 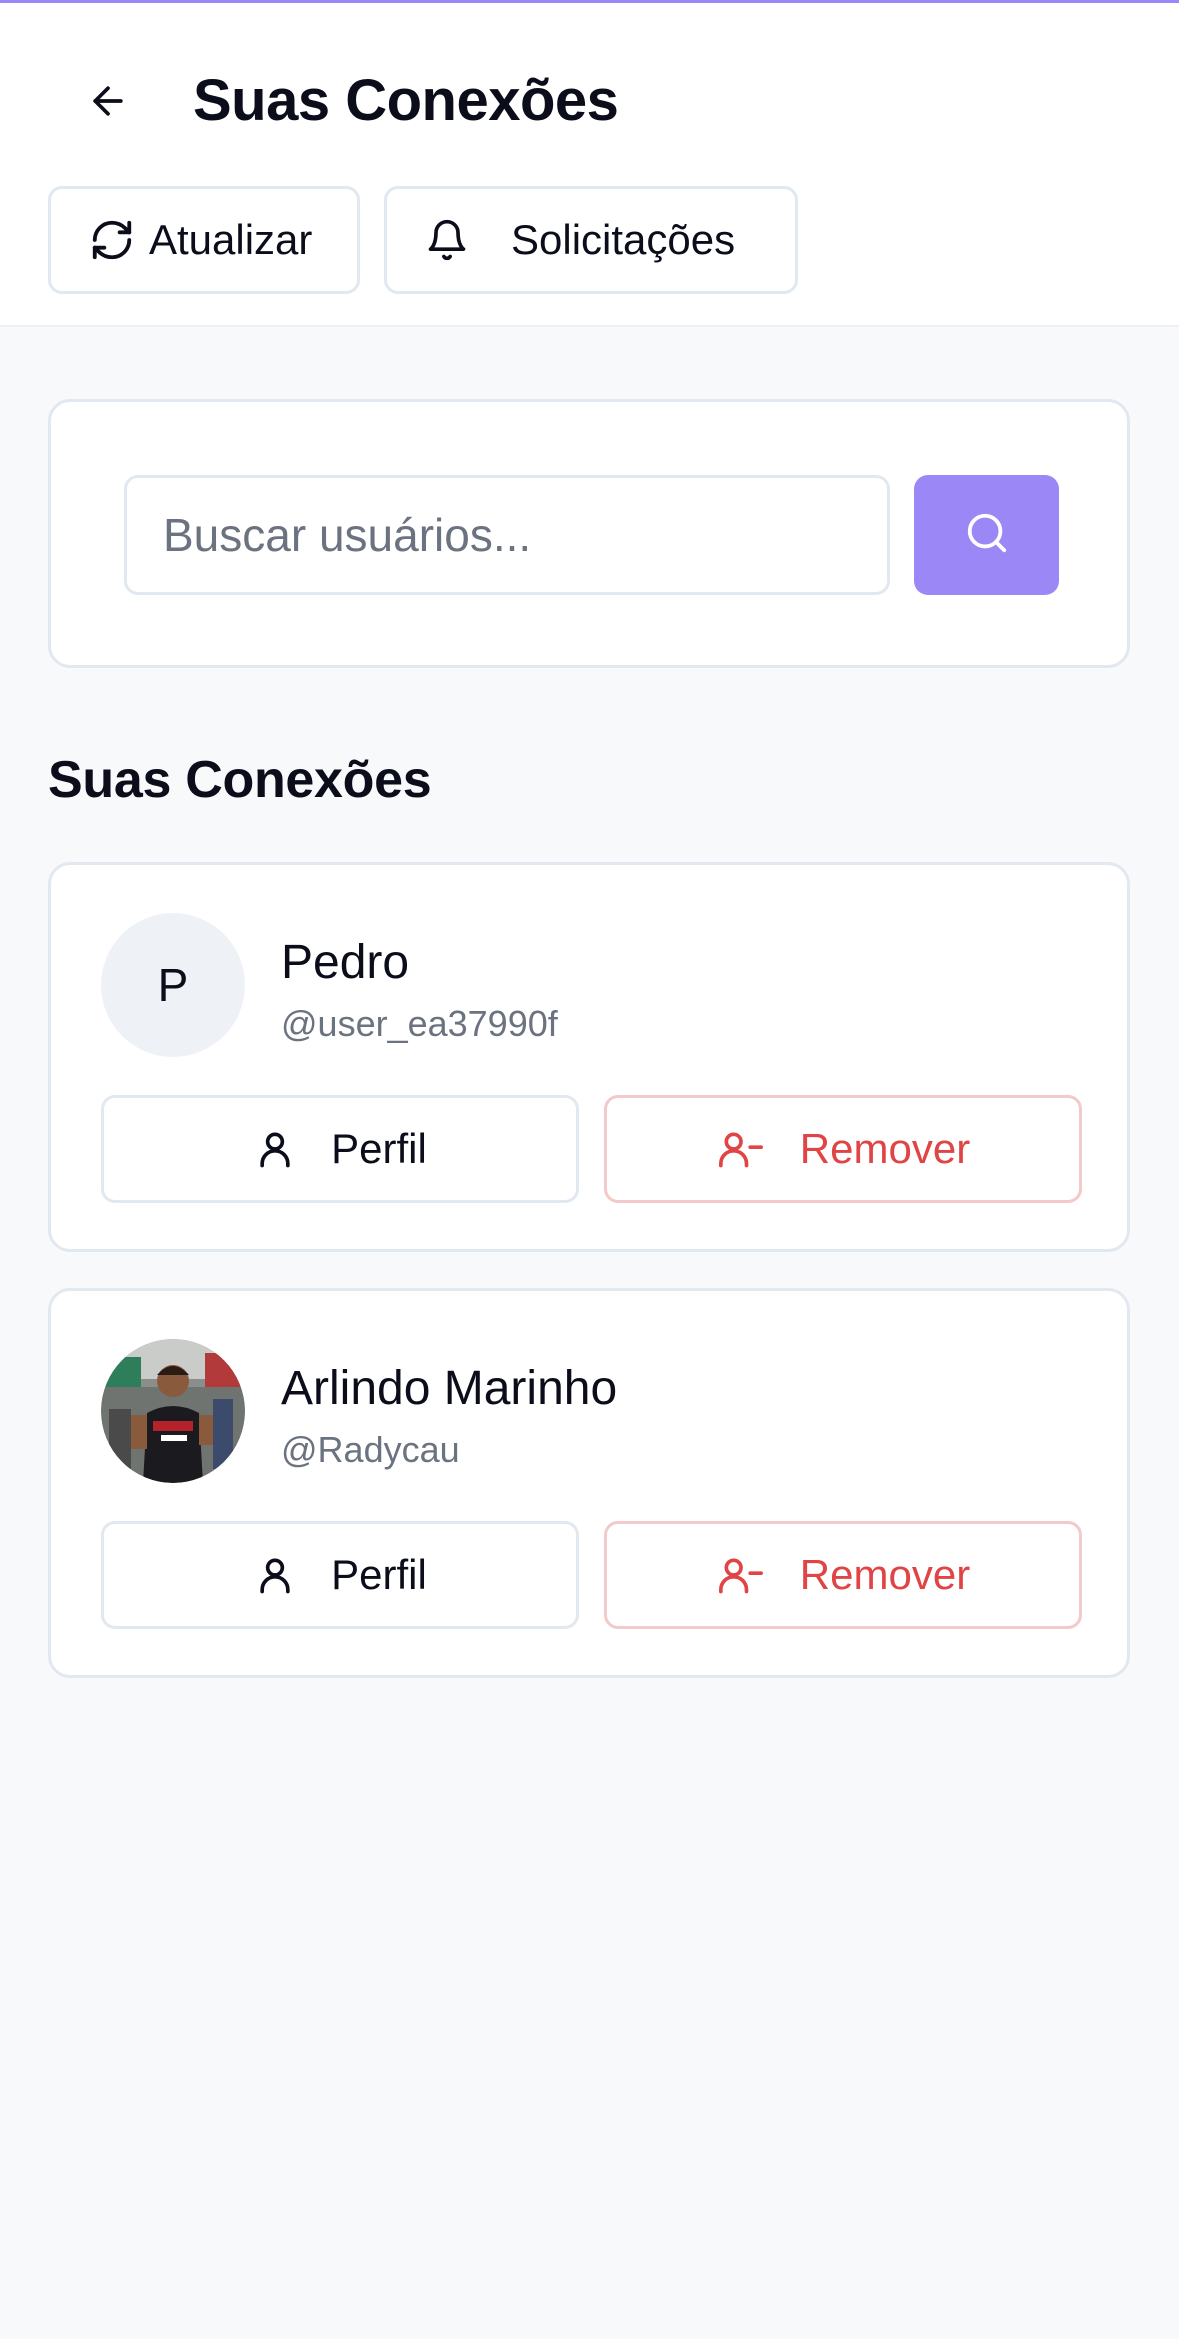 What do you see at coordinates (447, 240) in the screenshot?
I see `bell-icon` at bounding box center [447, 240].